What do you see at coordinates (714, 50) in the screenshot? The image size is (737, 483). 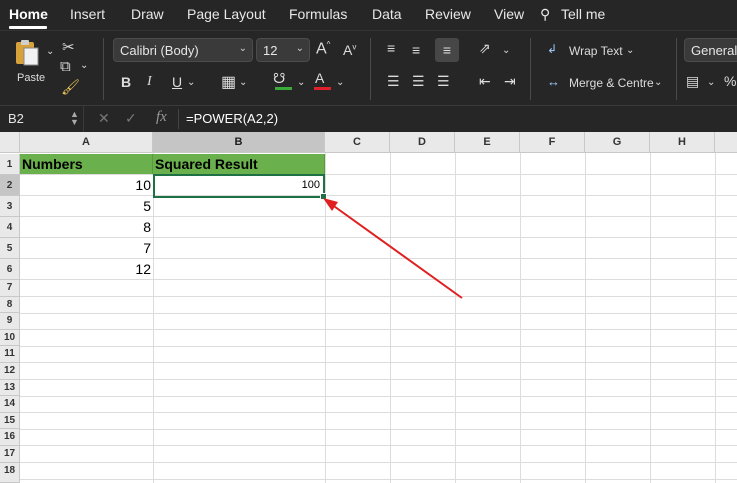 I see `number-format-value: General` at bounding box center [714, 50].